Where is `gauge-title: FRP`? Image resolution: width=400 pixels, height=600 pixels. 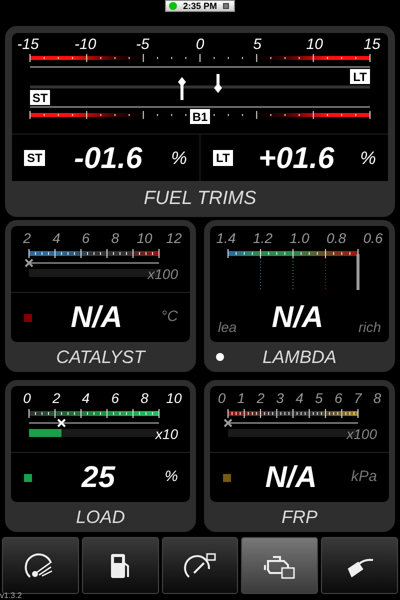 gauge-title: FRP is located at coordinates (299, 517).